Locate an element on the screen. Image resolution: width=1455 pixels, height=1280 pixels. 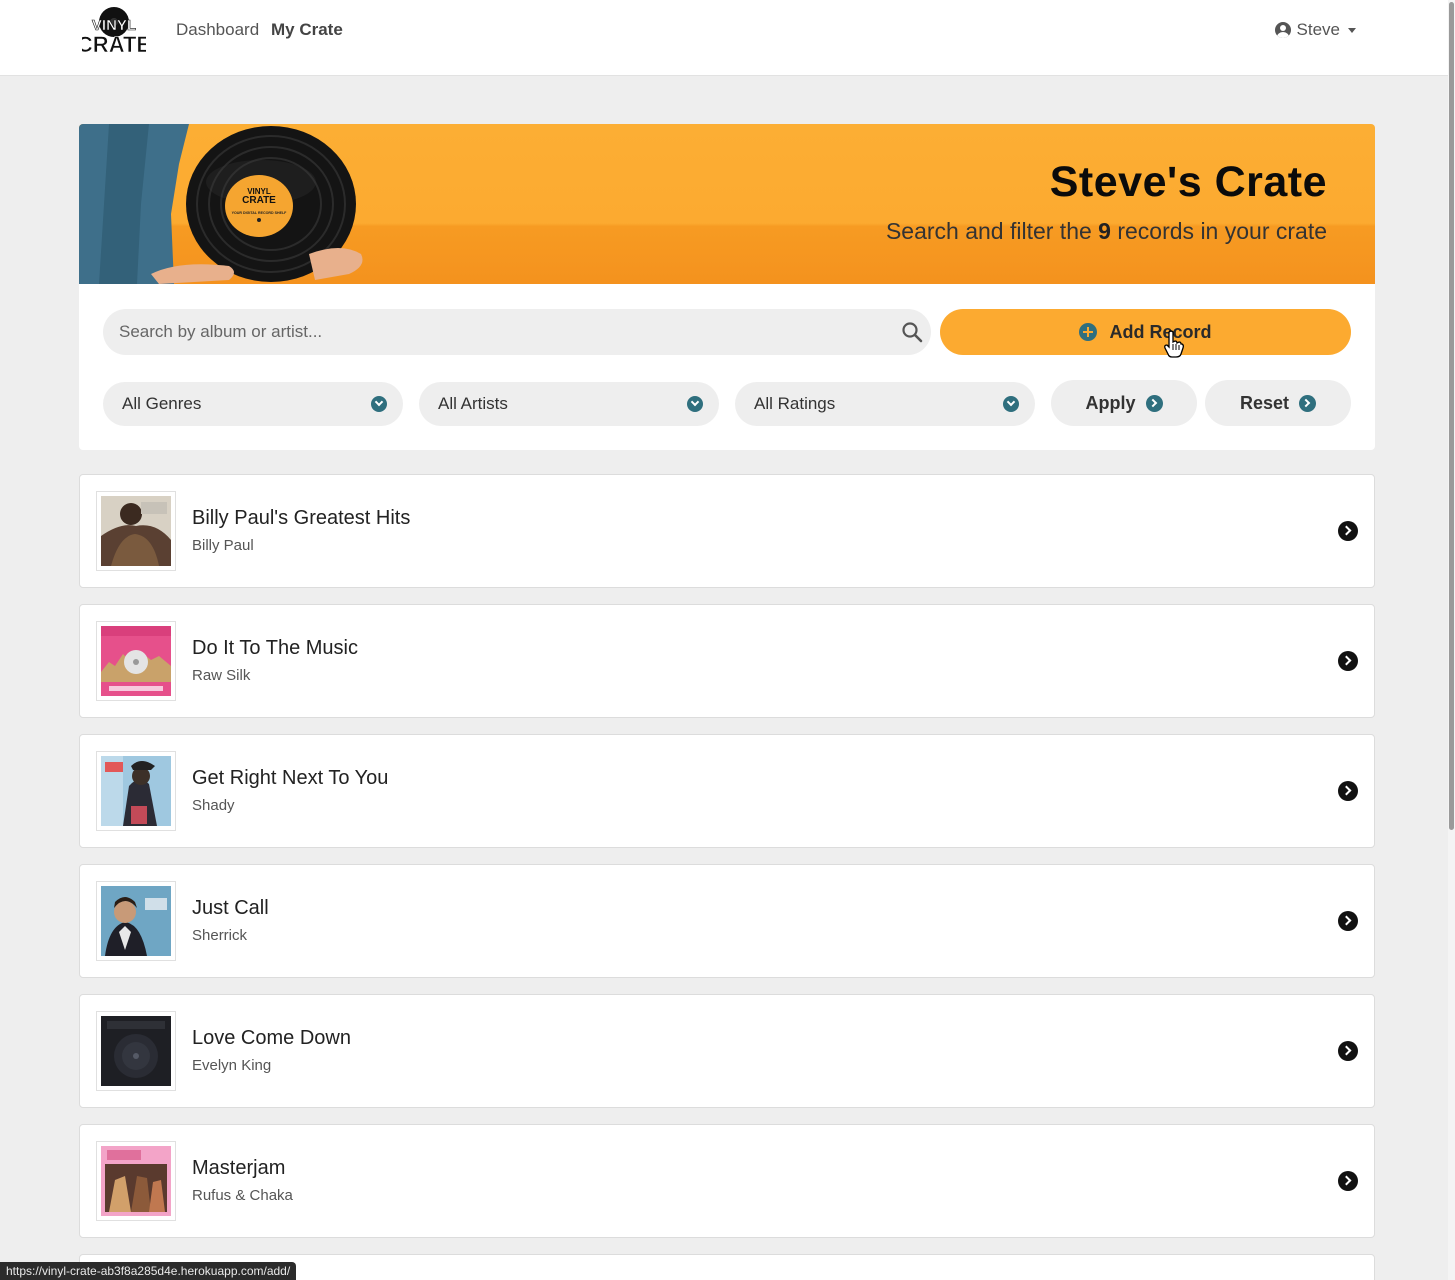
caret-down-icon is located at coordinates (1352, 30).